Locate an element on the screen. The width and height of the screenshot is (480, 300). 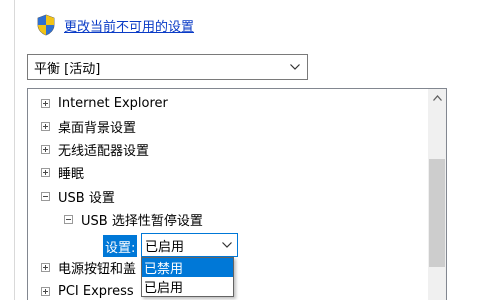
tree-item-pci-express: PCI Express is located at coordinates (87, 290).